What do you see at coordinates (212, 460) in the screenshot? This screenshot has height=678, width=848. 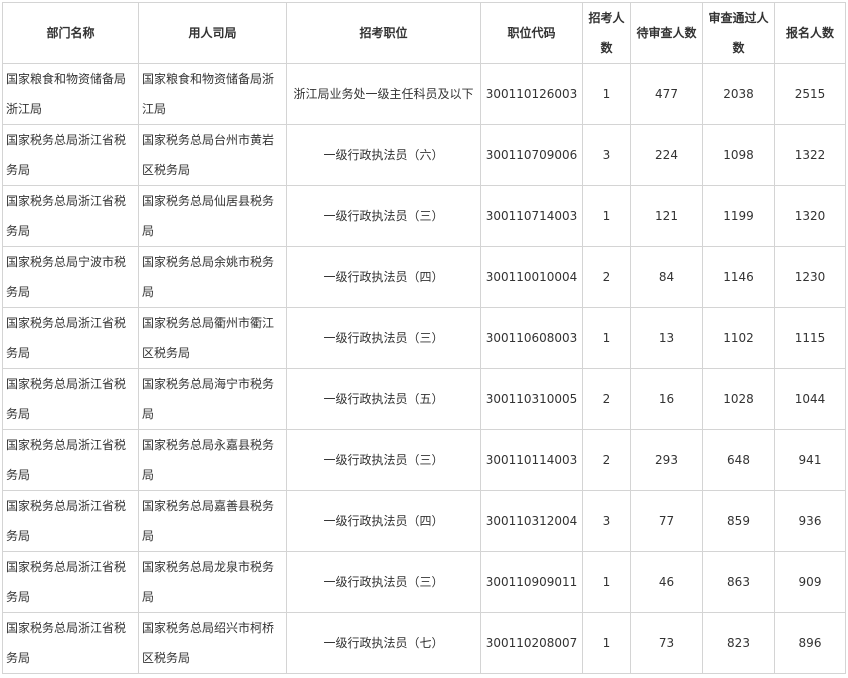 I see `cell-employer: 国家税务总局永嘉县税务局` at bounding box center [212, 460].